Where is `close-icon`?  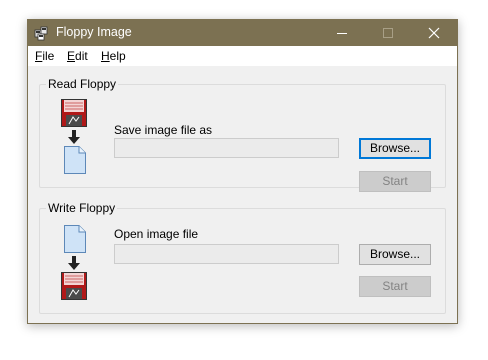
close-icon is located at coordinates (434, 33).